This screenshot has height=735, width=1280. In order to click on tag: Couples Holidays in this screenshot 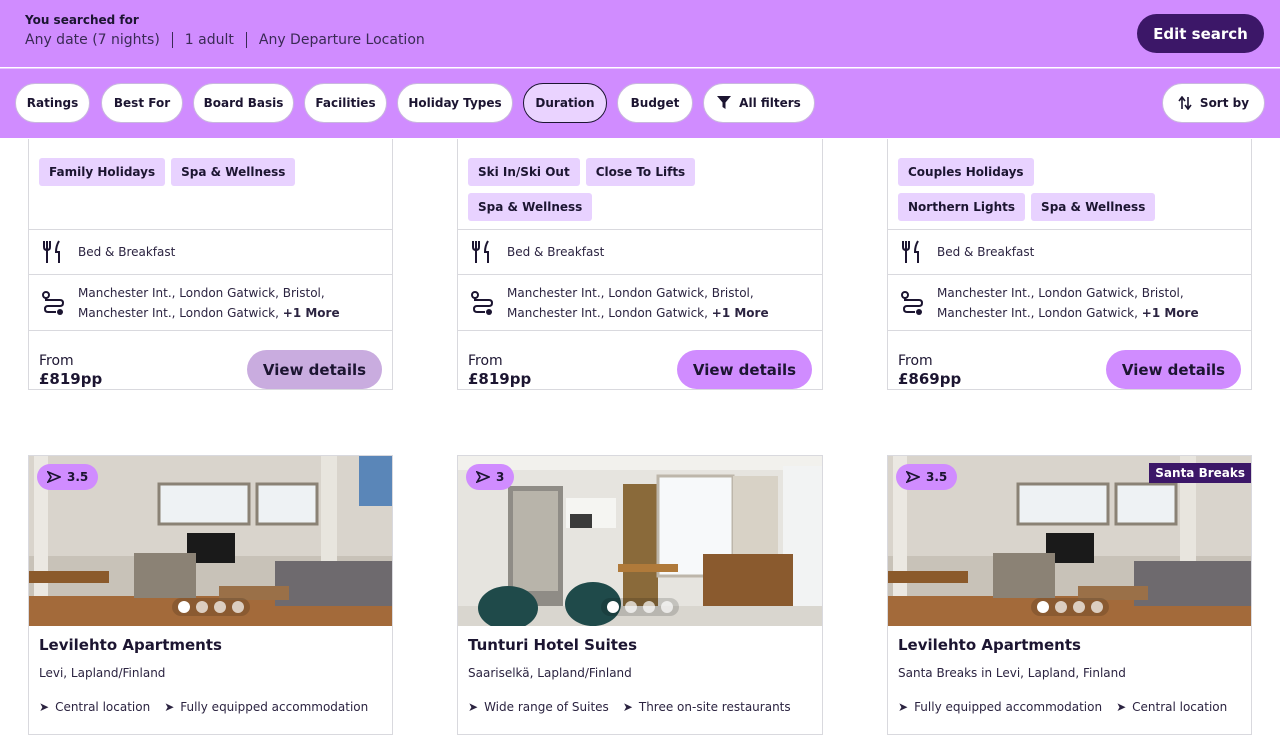, I will do `click(966, 172)`.